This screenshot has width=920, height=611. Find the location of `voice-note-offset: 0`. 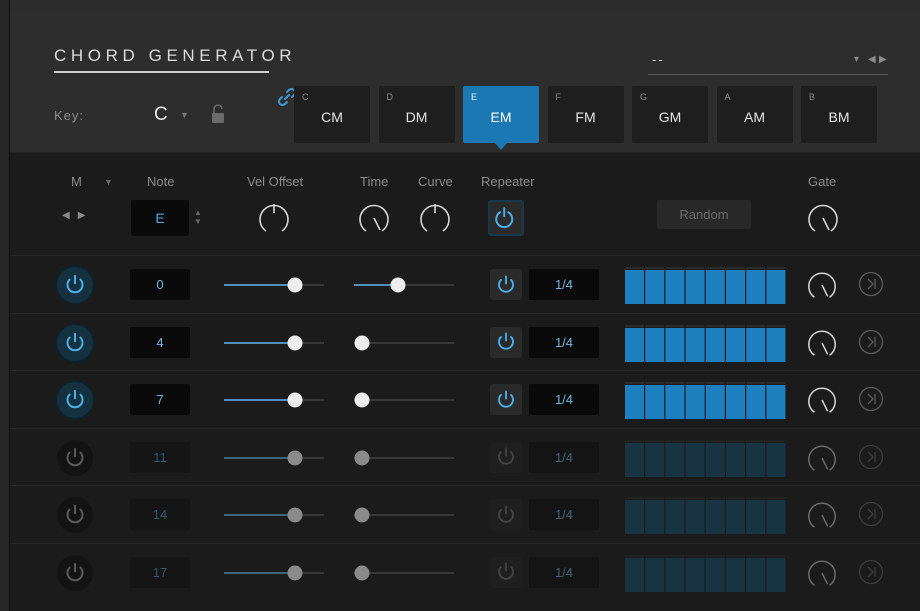

voice-note-offset: 0 is located at coordinates (160, 284).